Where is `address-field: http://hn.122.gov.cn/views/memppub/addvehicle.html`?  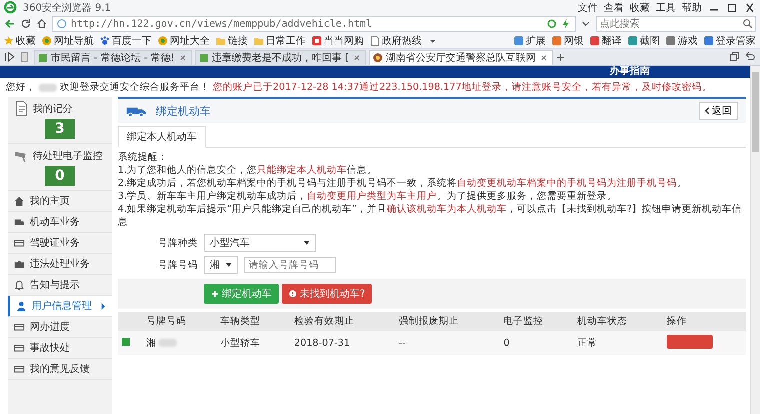
address-field: http://hn.122.gov.cn/views/memppub/addvehicle.html is located at coordinates (314, 24).